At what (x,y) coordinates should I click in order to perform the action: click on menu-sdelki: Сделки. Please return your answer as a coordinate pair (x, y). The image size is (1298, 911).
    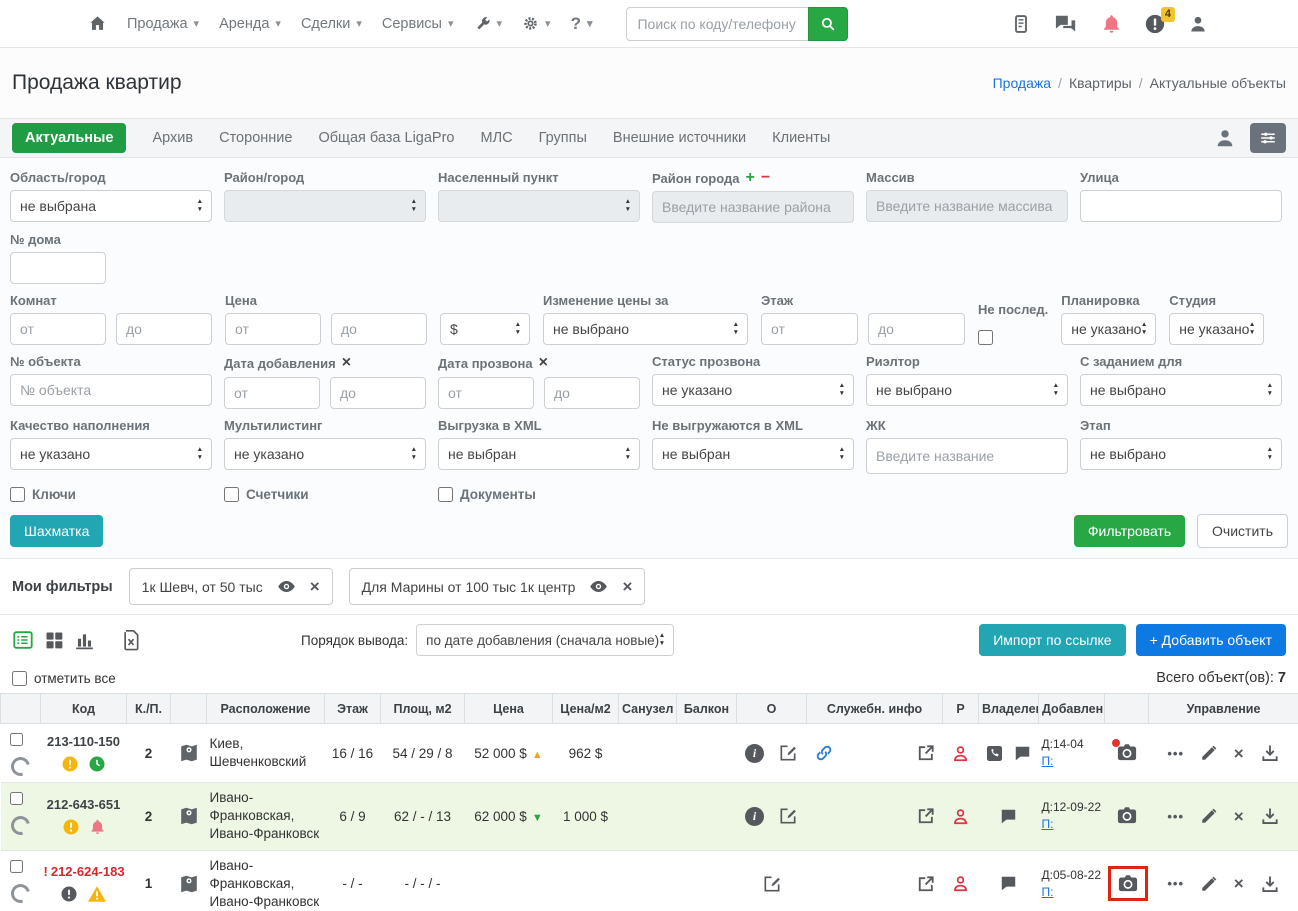
    Looking at the image, I should click on (331, 24).